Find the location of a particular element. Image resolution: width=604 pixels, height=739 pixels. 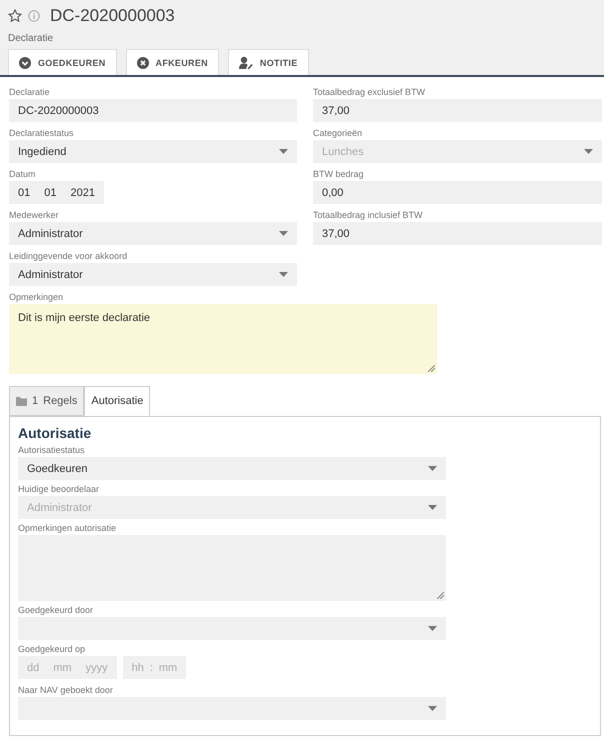

note-button: NOTITIE is located at coordinates (268, 62).